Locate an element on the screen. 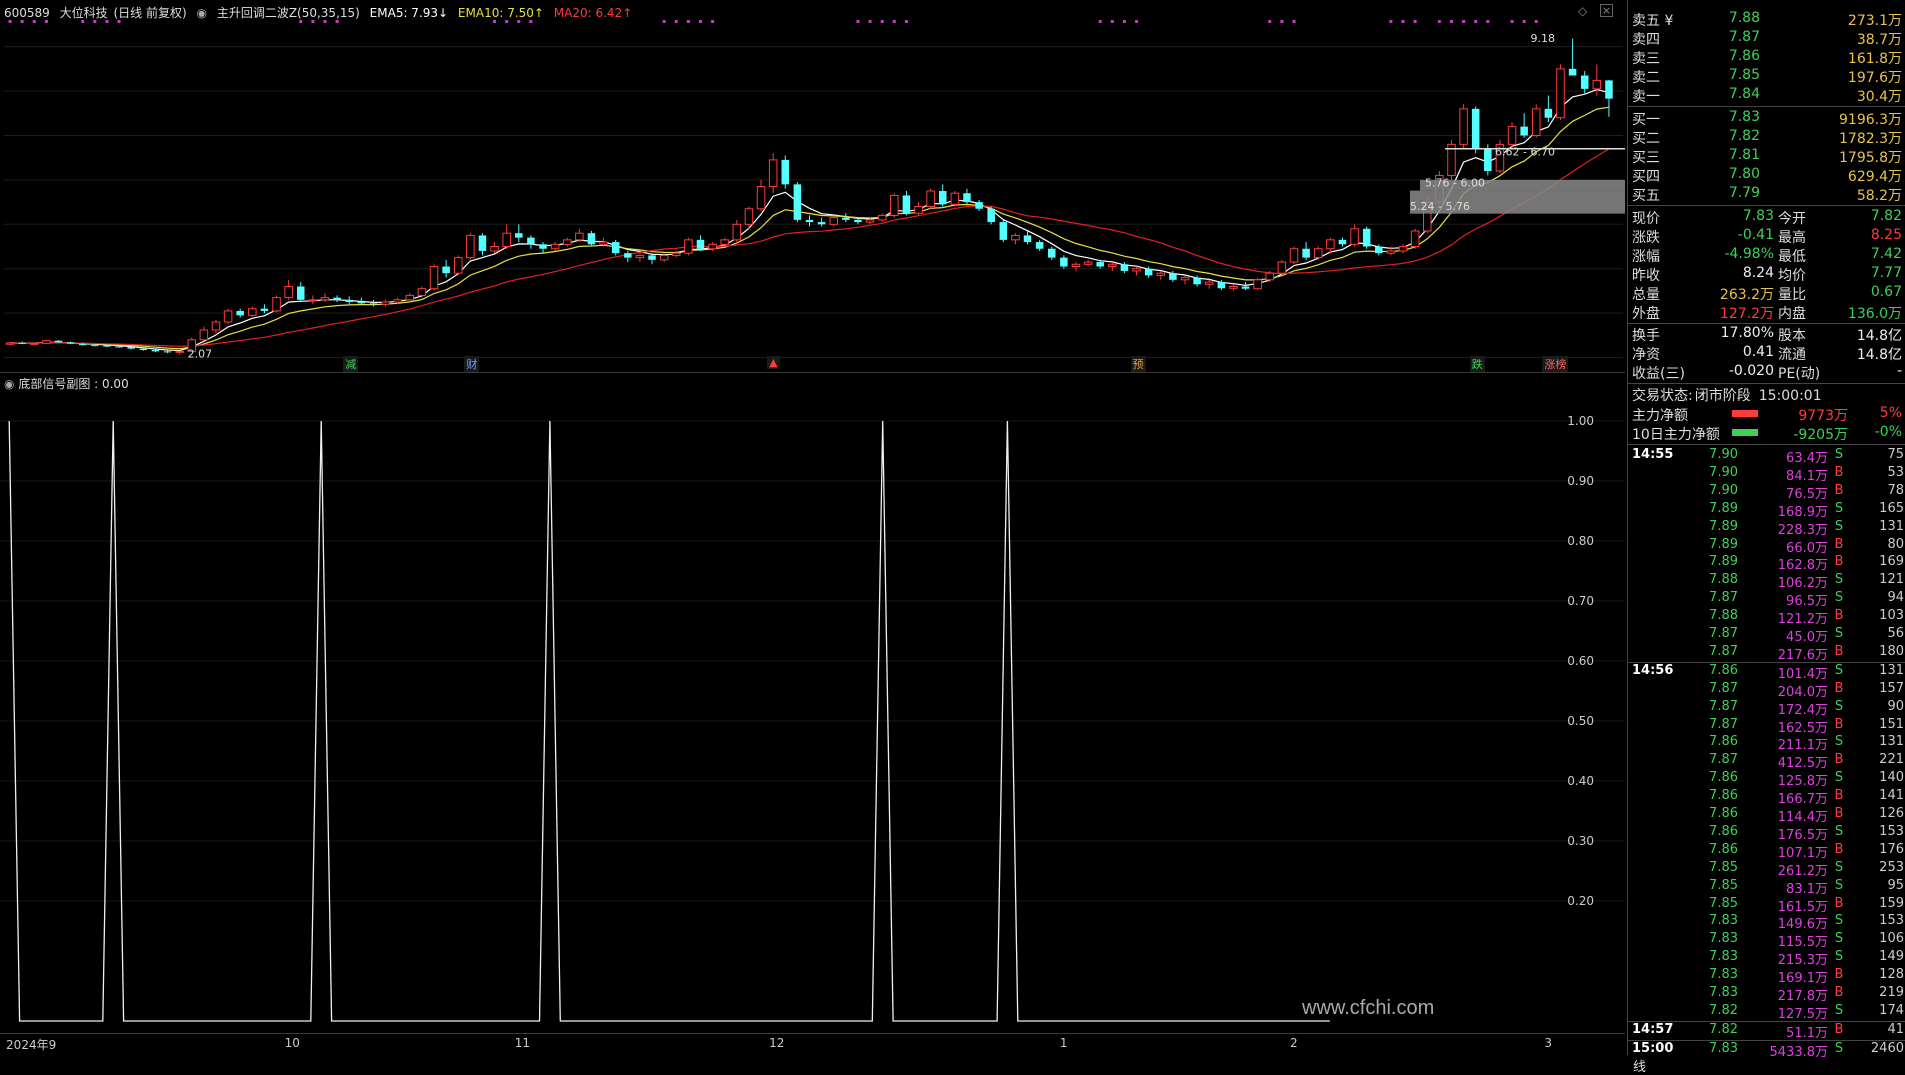  ask-row: 卖二 7.85 197.6万 is located at coordinates (1766, 76).